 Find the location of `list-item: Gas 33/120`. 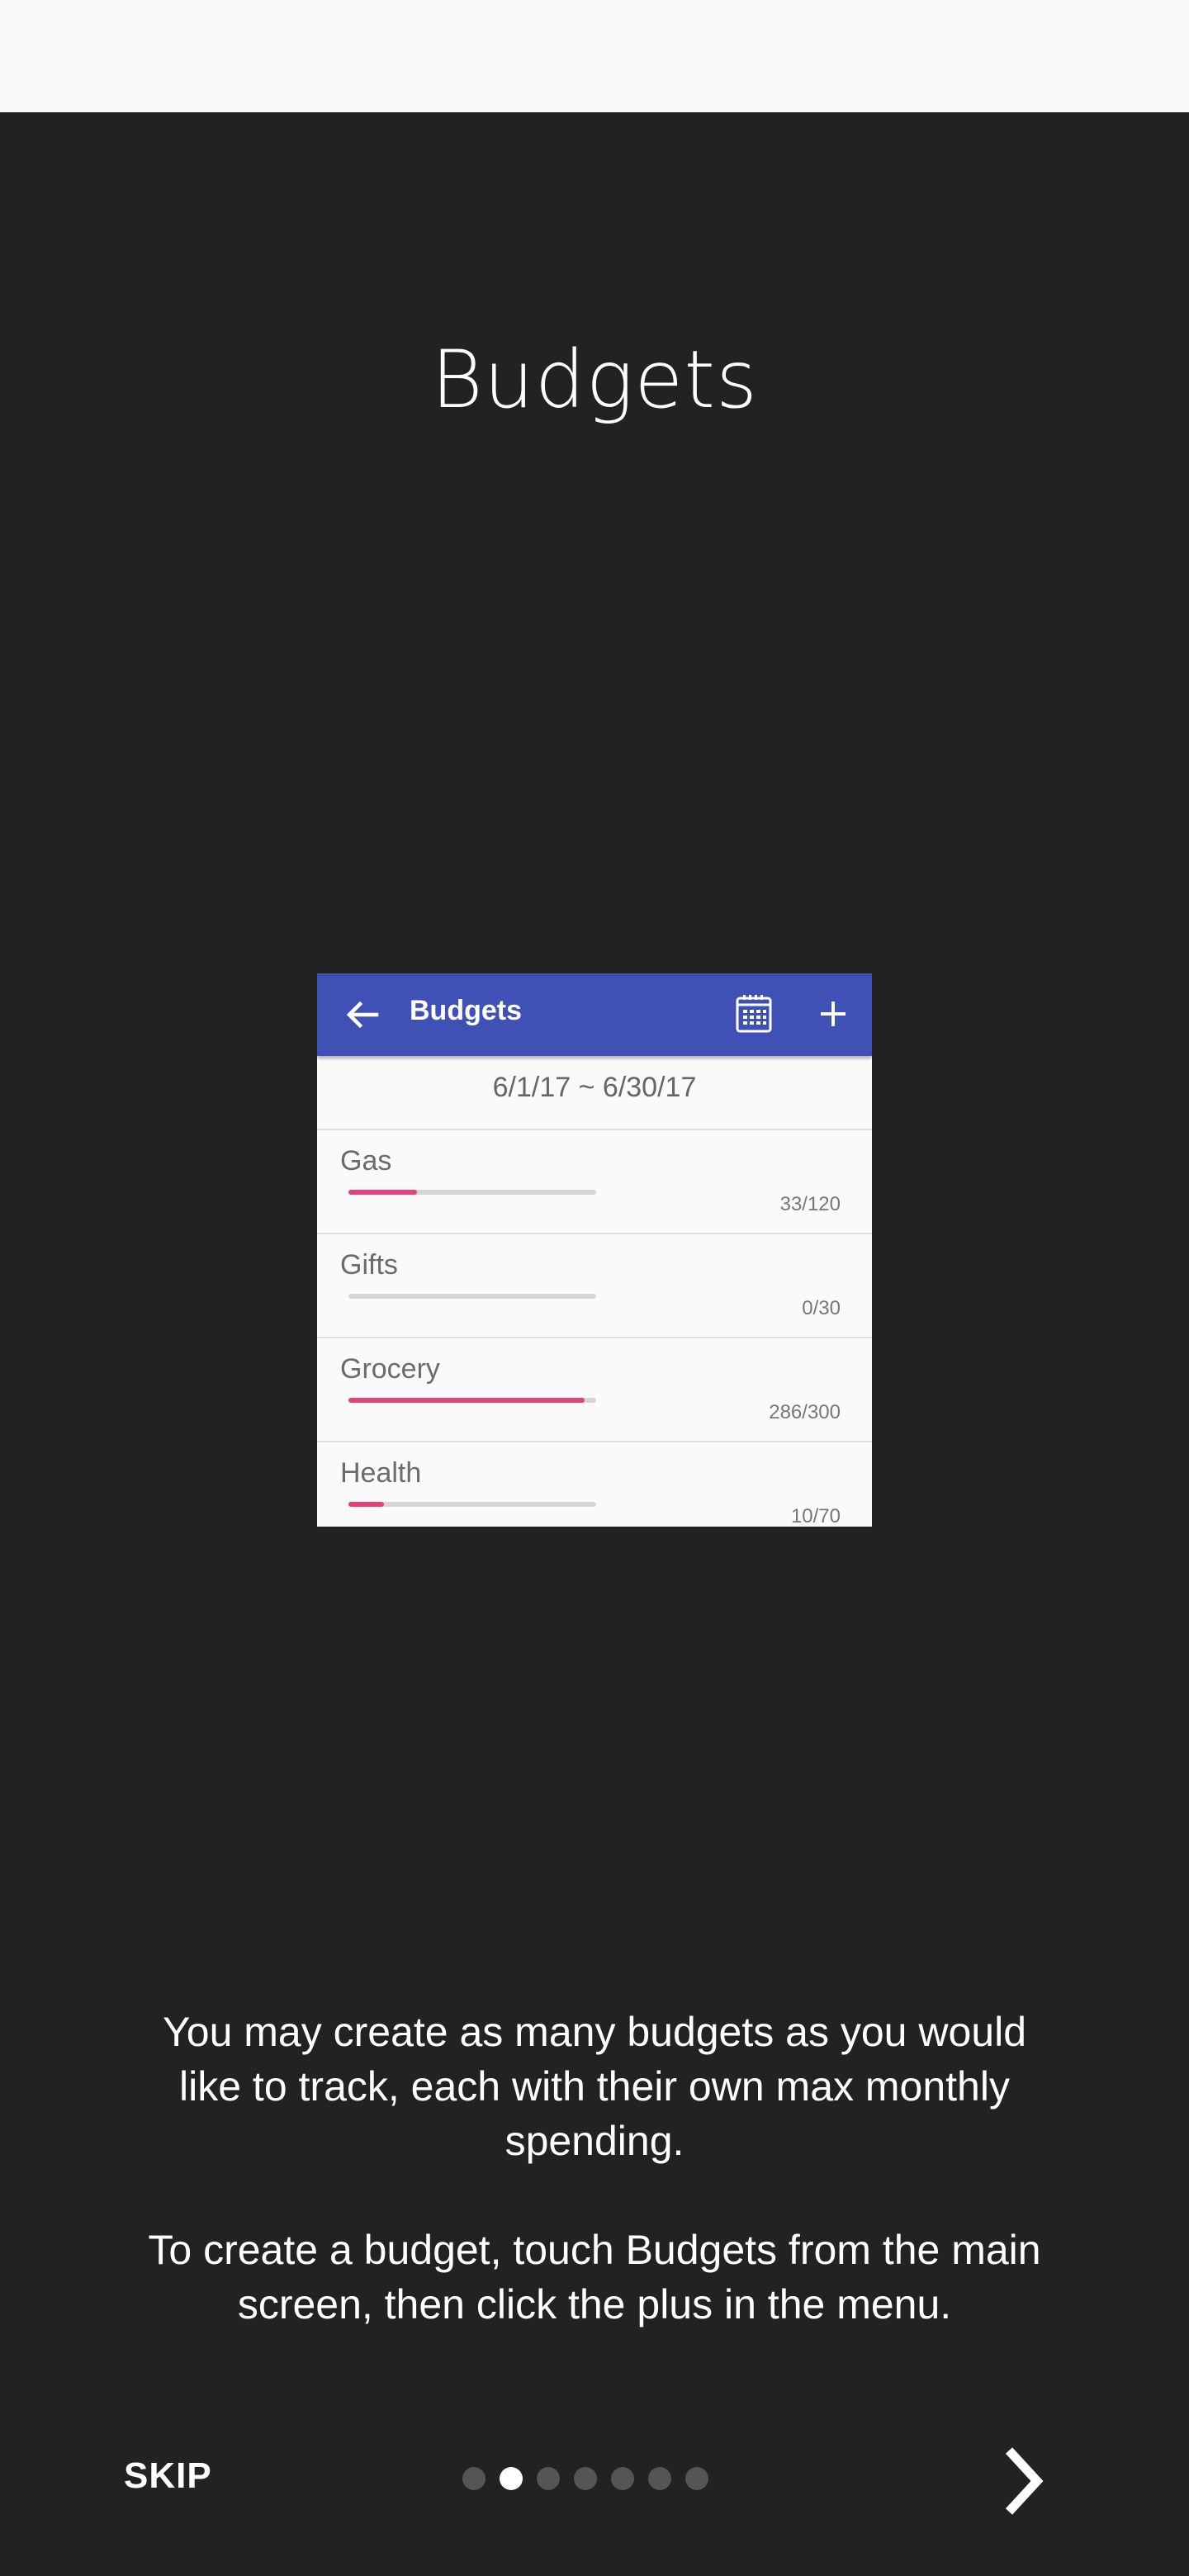

list-item: Gas 33/120 is located at coordinates (594, 1182).